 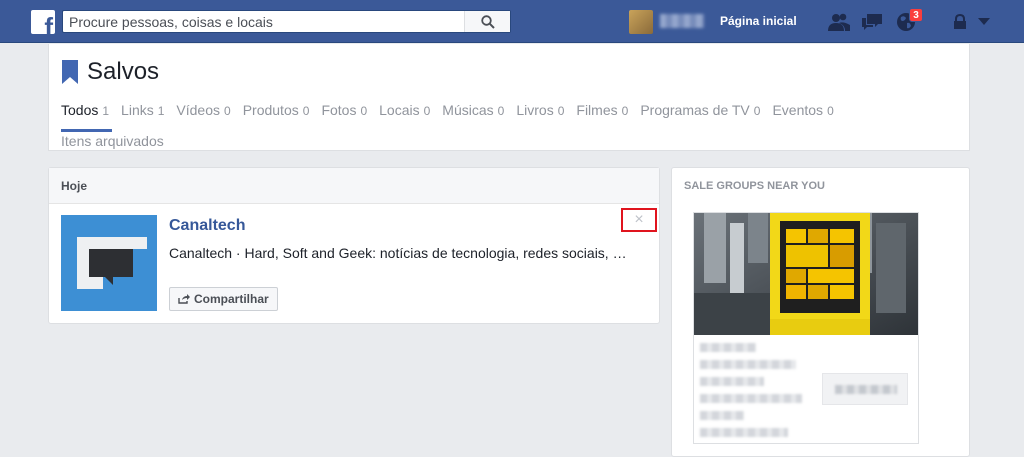 What do you see at coordinates (70, 72) in the screenshot?
I see `bookmark-icon` at bounding box center [70, 72].